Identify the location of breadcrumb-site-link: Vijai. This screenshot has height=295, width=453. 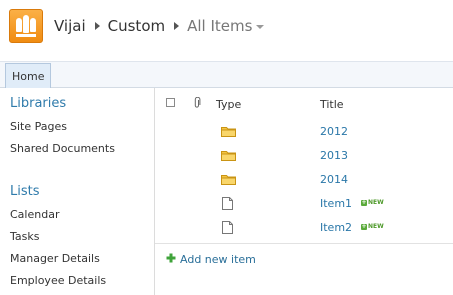
(70, 26).